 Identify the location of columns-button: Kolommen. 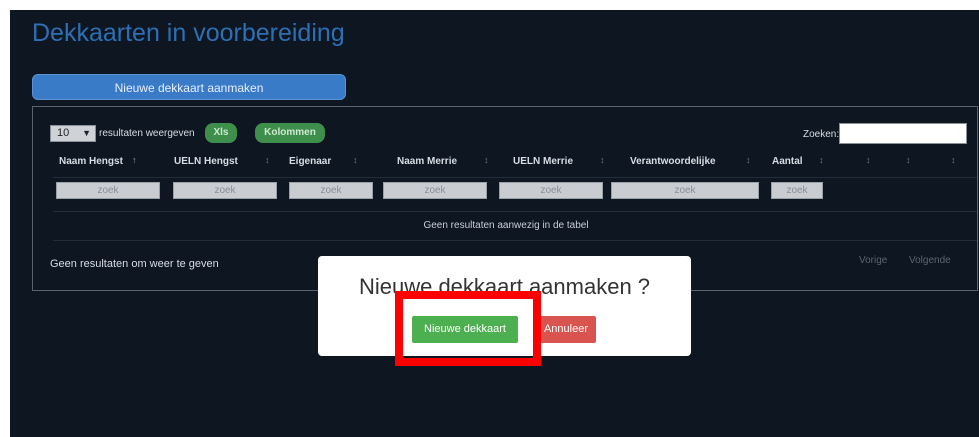
(290, 133).